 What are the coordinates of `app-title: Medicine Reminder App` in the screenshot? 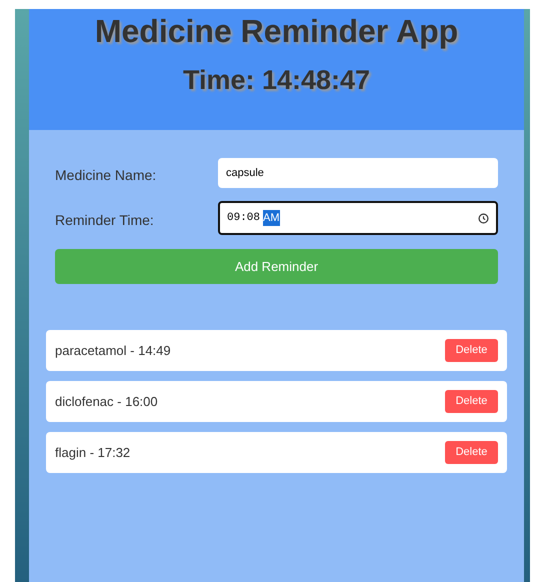 It's located at (276, 31).